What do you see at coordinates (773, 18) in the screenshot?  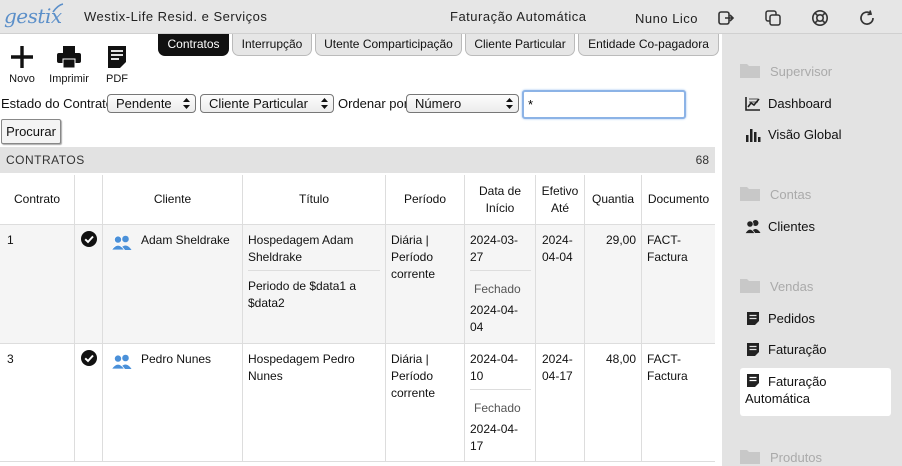 I see `windows-icon` at bounding box center [773, 18].